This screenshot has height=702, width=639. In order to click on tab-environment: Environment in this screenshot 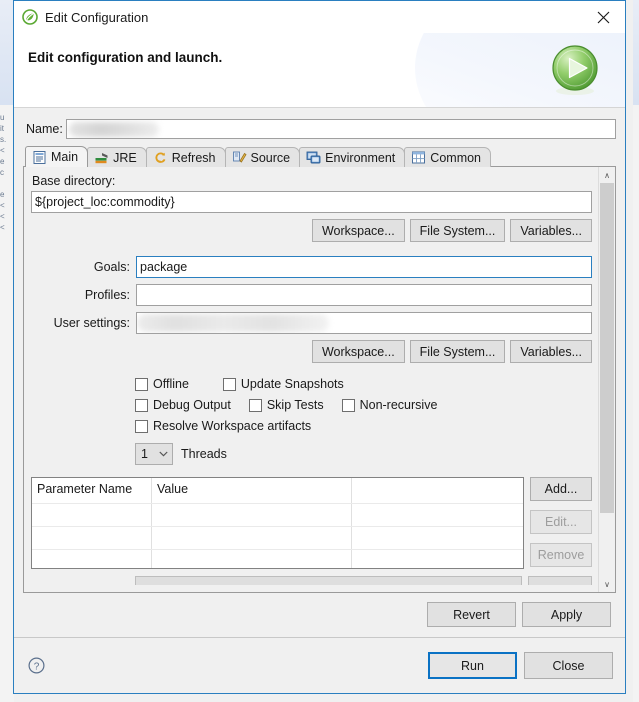, I will do `click(352, 157)`.